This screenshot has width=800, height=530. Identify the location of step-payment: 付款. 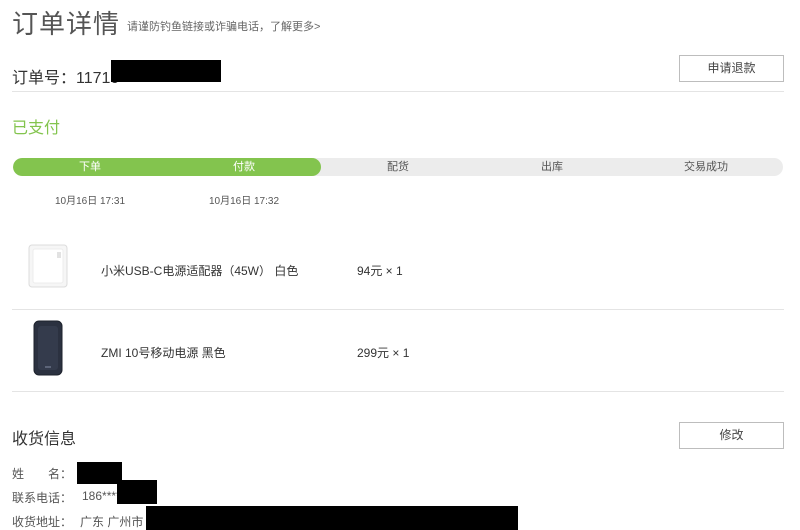
(244, 167).